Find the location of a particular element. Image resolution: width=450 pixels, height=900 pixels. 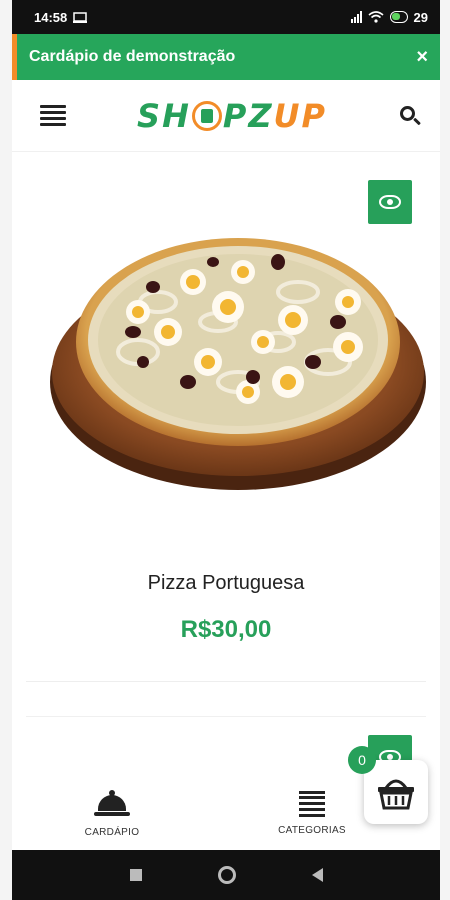

view-product-button is located at coordinates (390, 202).